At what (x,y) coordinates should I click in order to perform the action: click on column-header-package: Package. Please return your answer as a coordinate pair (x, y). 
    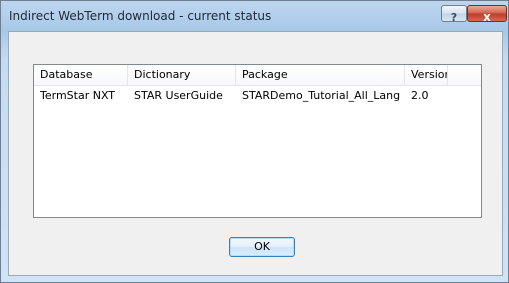
    Looking at the image, I should click on (320, 75).